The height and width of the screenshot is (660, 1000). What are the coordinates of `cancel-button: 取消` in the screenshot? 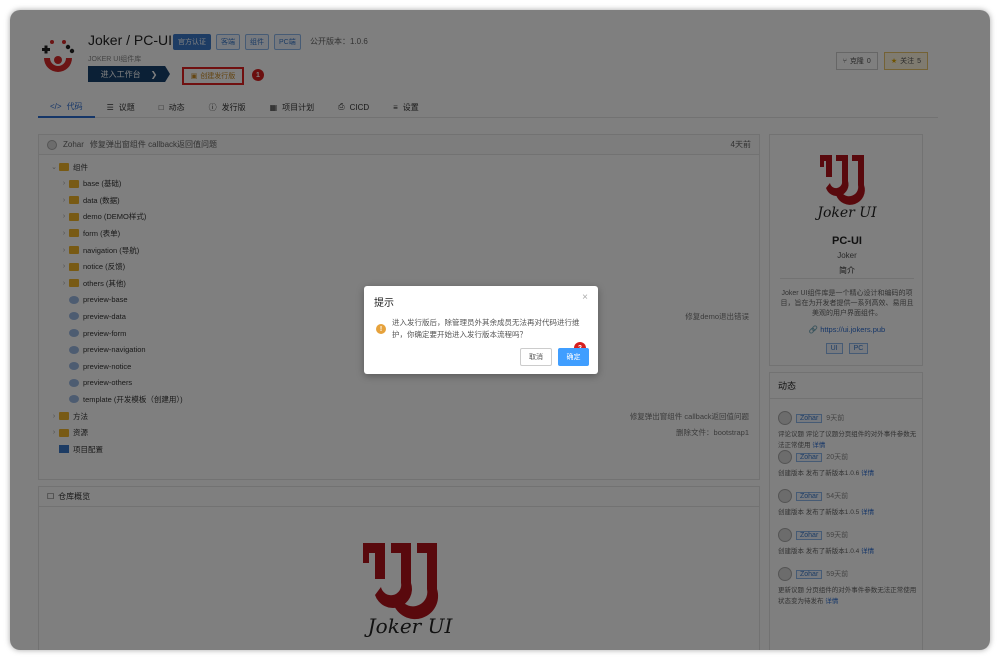 It's located at (536, 357).